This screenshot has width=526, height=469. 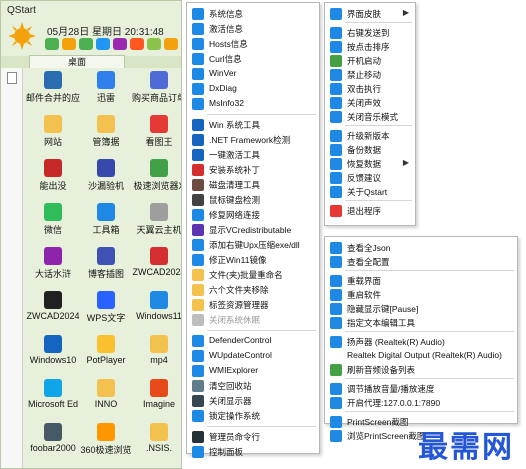 What do you see at coordinates (253, 170) in the screenshot?
I see `menu-item: 安装系统补丁` at bounding box center [253, 170].